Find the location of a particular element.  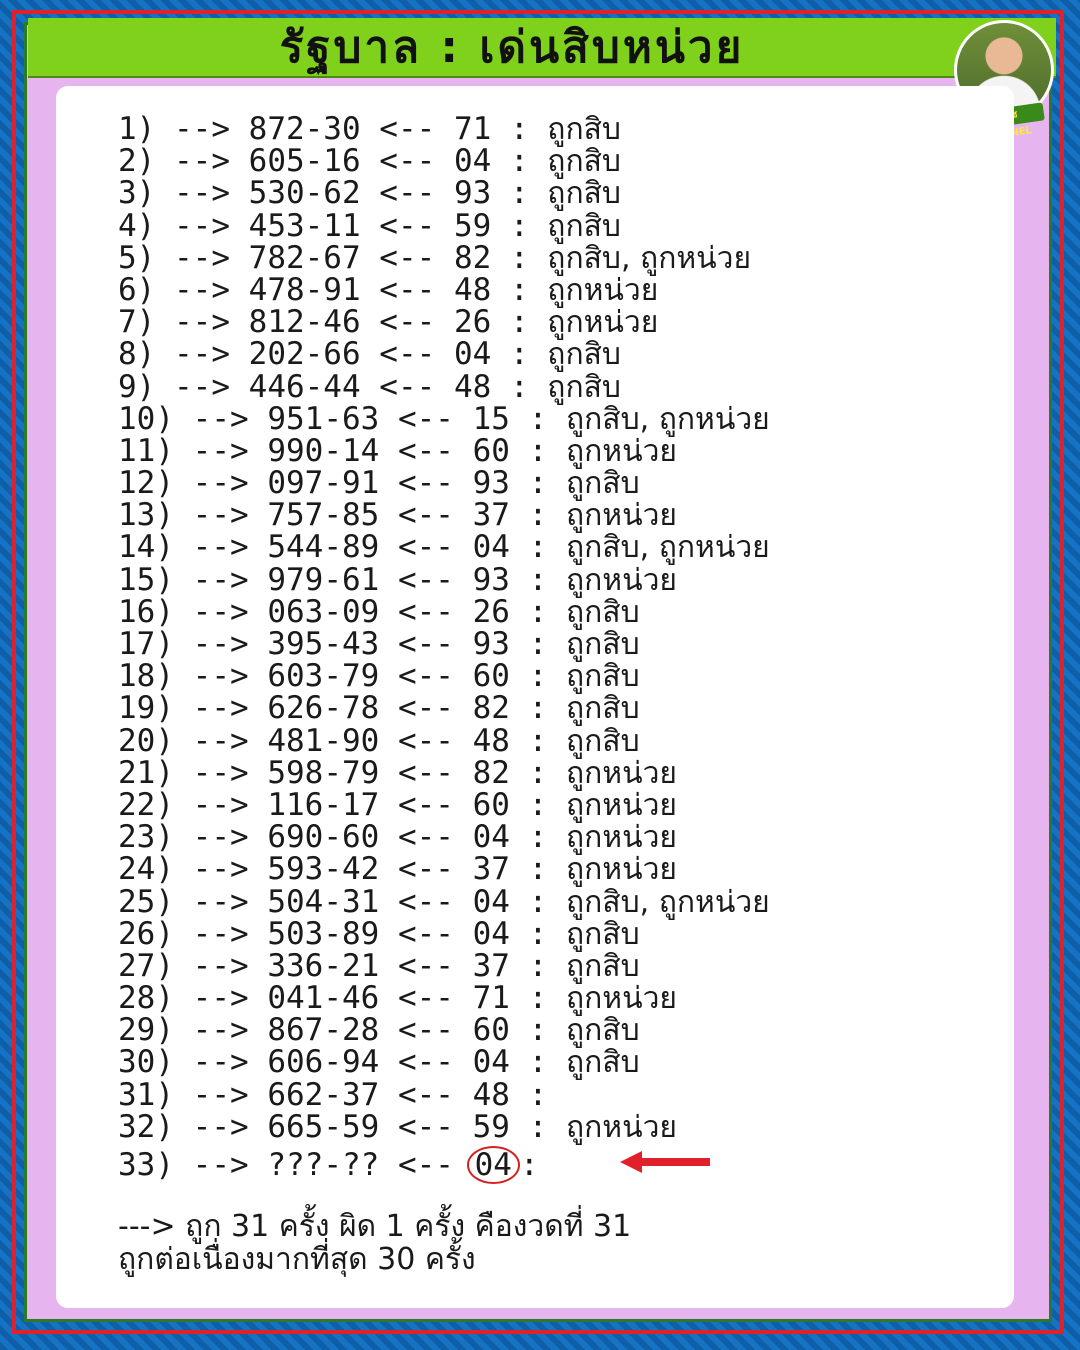

row-index: 30) is located at coordinates (146, 1062).